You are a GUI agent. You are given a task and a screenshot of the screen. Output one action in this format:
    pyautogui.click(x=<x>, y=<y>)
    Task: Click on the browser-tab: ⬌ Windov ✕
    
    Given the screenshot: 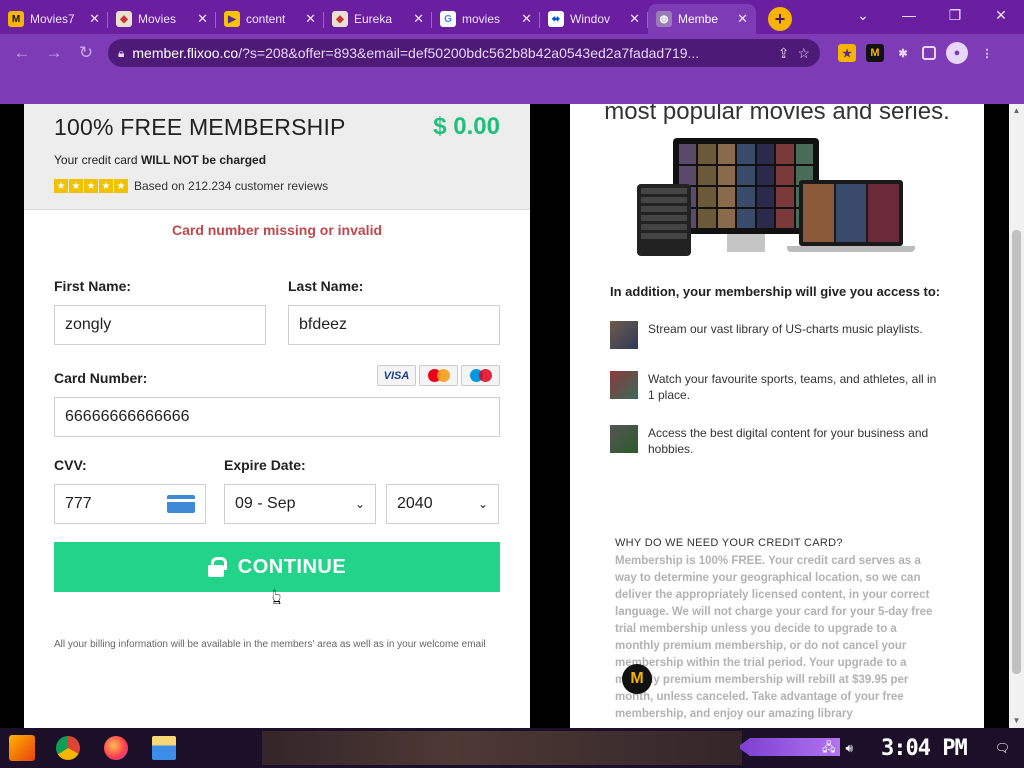 What is the action you would take?
    pyautogui.click(x=594, y=19)
    